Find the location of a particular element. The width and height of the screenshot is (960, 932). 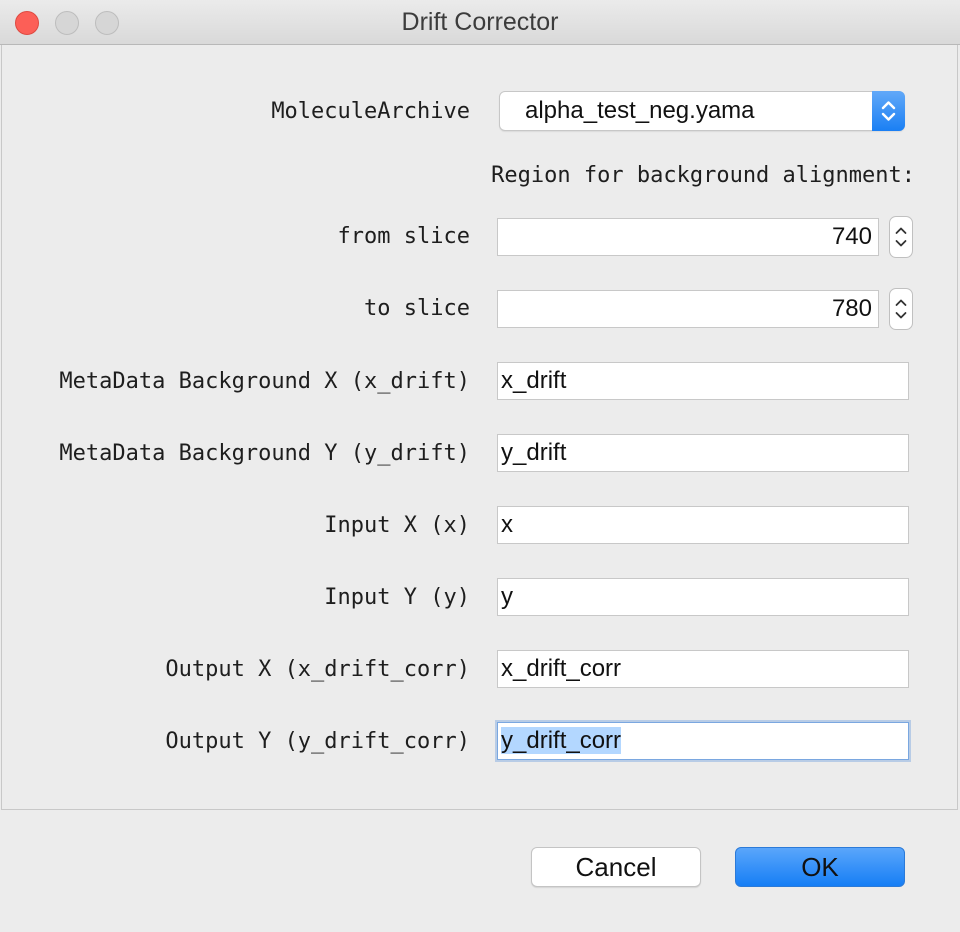

input-x-field: x is located at coordinates (703, 525).